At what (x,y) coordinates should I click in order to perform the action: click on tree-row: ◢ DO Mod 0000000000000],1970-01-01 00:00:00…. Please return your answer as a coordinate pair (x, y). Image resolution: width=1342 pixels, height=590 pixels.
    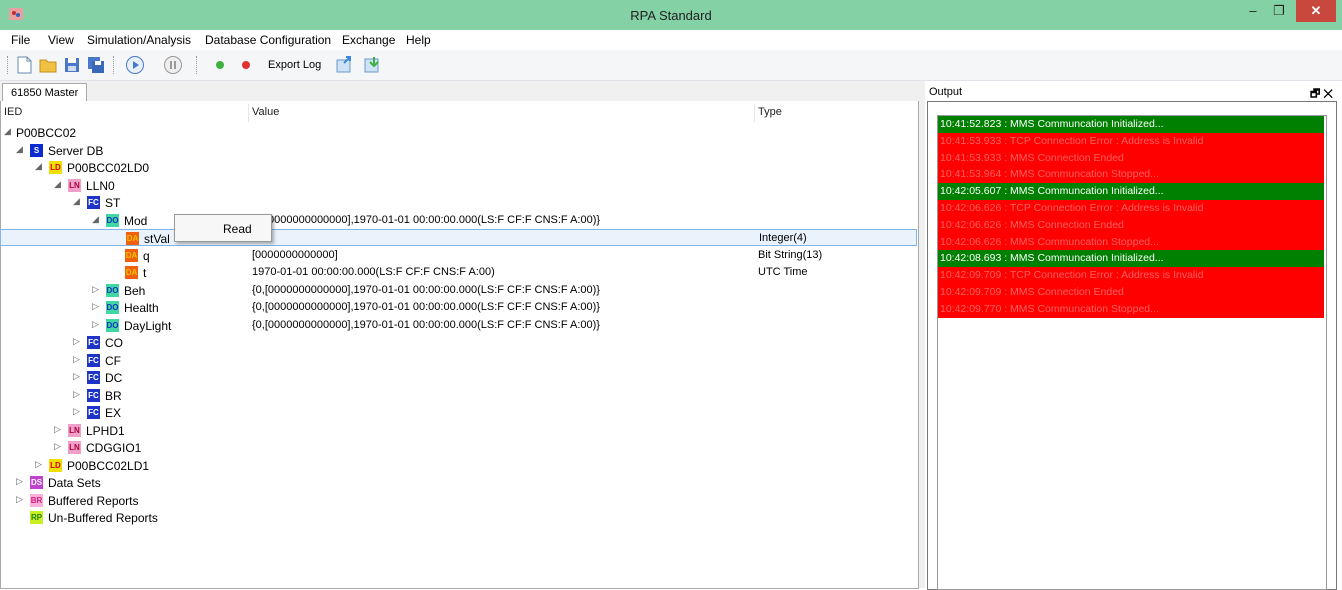
    Looking at the image, I should click on (458, 220).